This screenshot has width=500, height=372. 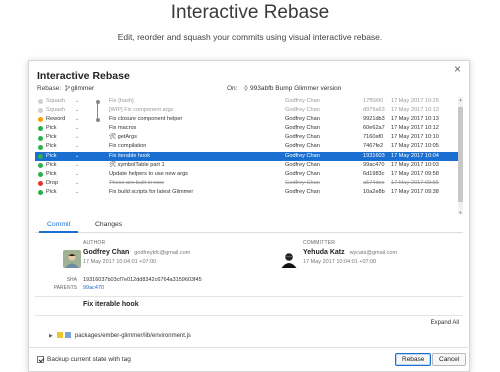 I want to click on commit-date: 17 May 2017 09:58, so click(x=415, y=173).